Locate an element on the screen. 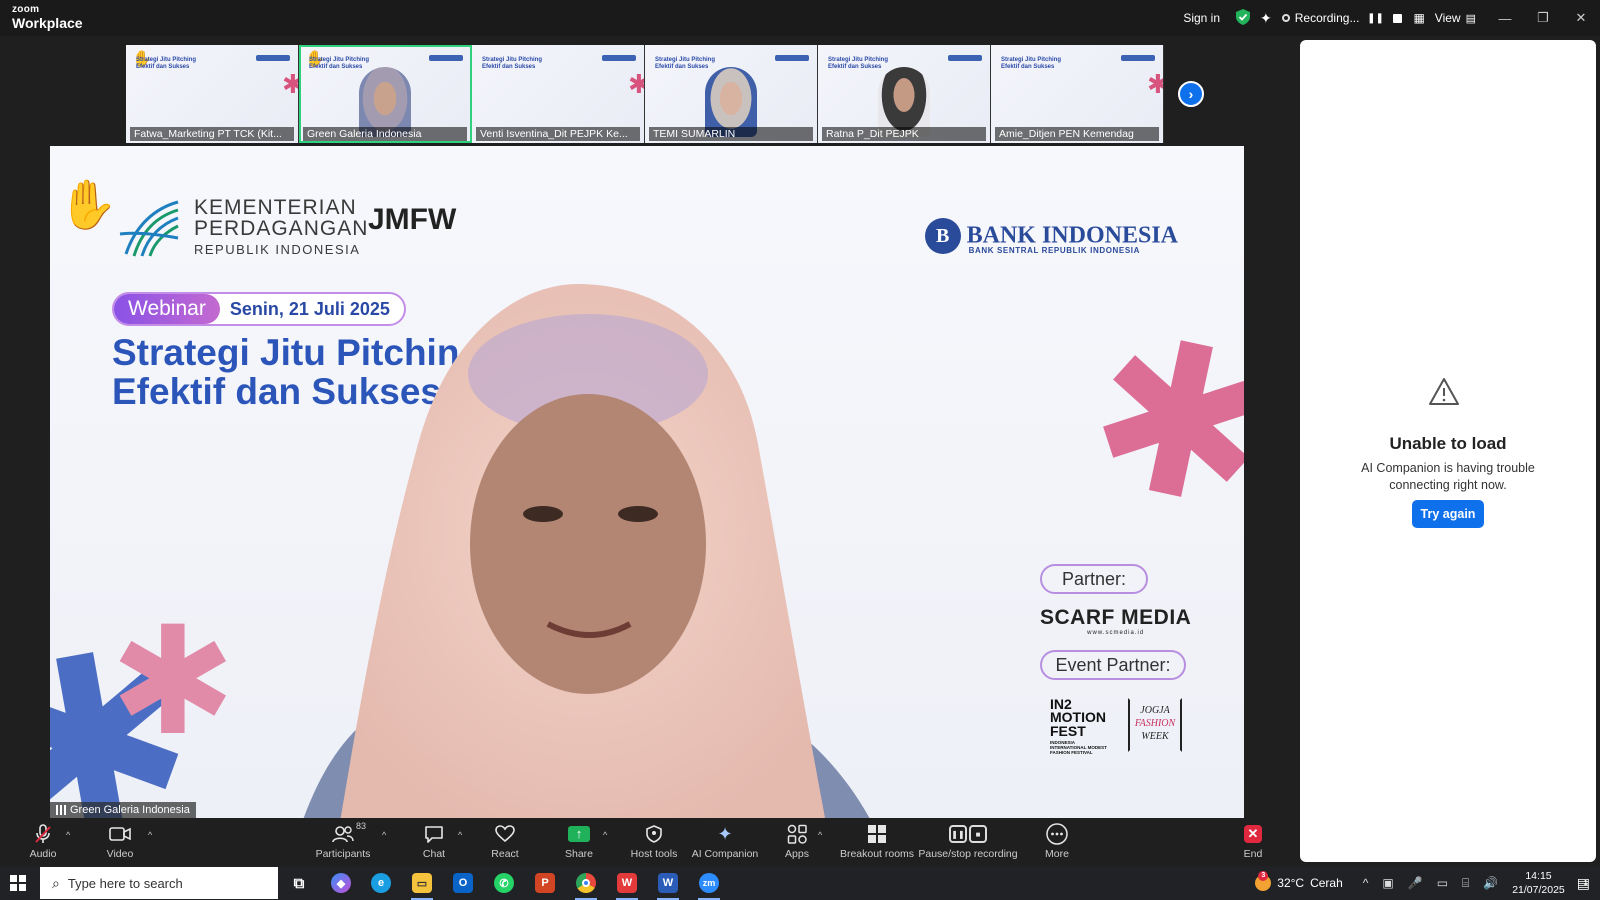  end-meeting-button: ✕ End is located at coordinates (1253, 841).